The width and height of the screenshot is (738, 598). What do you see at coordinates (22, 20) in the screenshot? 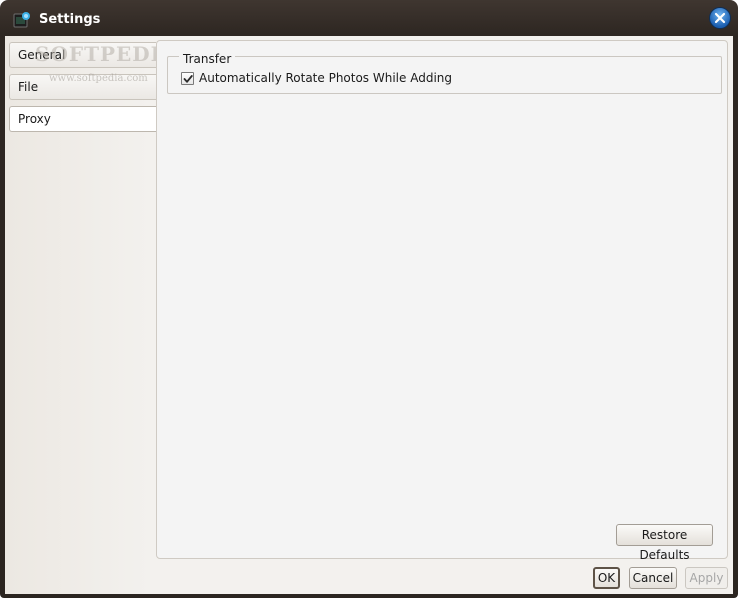
I see `app-icon` at bounding box center [22, 20].